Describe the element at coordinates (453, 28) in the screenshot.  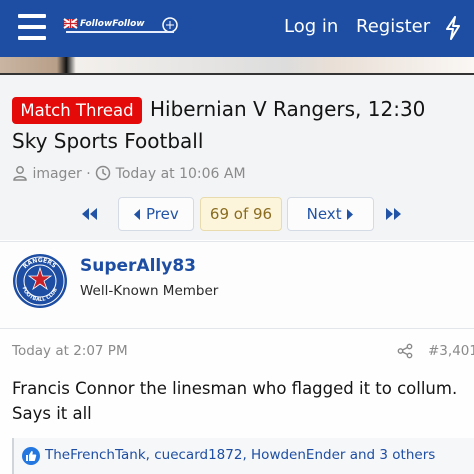
I see `bolt-icon` at that location.